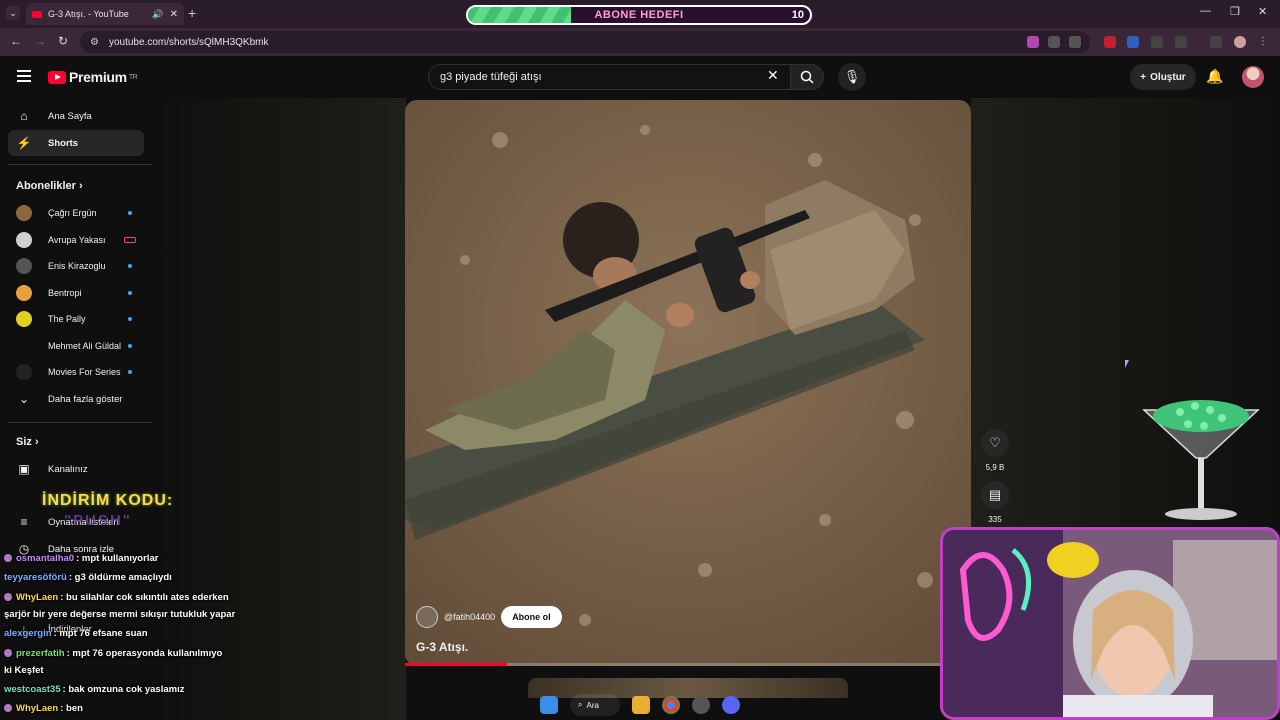 The image size is (1280, 720). Describe the element at coordinates (88, 14) in the screenshot. I see `tab-title: G-3 Atışı. - YouTube` at that location.